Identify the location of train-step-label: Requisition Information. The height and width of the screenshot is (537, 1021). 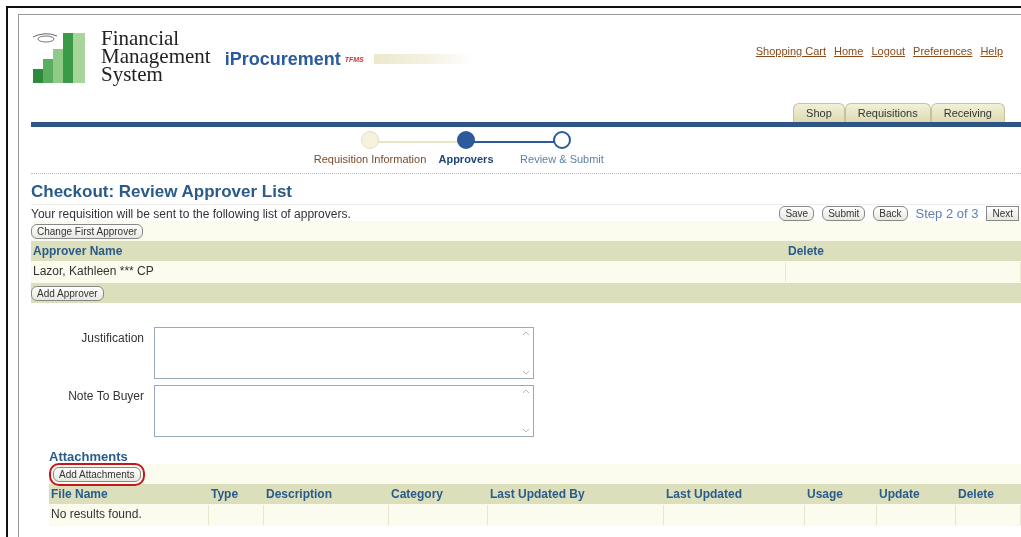
(370, 159).